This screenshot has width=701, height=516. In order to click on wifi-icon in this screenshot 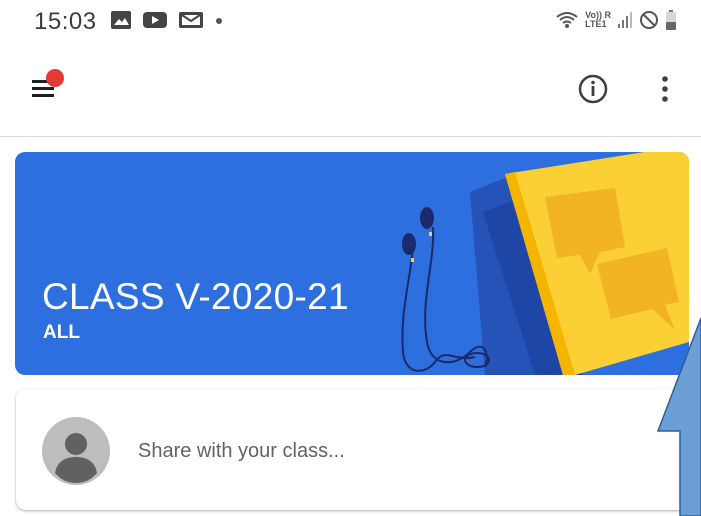, I will do `click(567, 20)`.